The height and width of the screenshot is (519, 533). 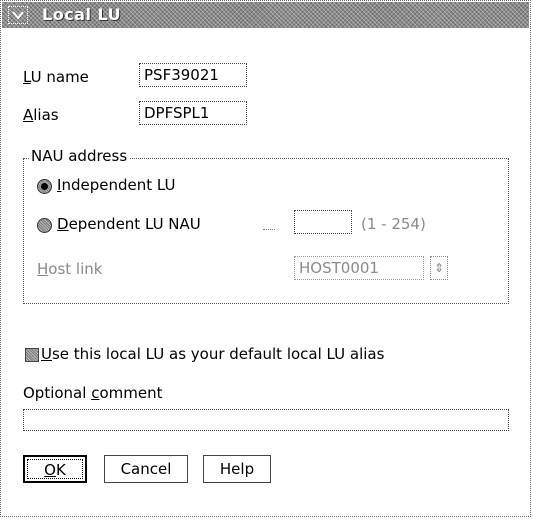 I want to click on comment-label-prefix: Optional, so click(x=57, y=393).